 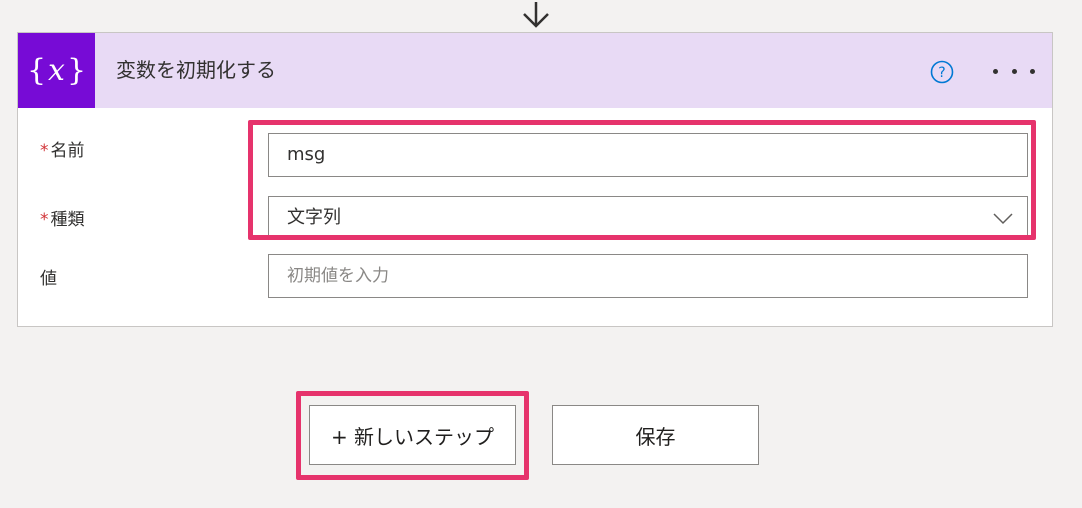 I want to click on more-options-button, so click(x=1014, y=71).